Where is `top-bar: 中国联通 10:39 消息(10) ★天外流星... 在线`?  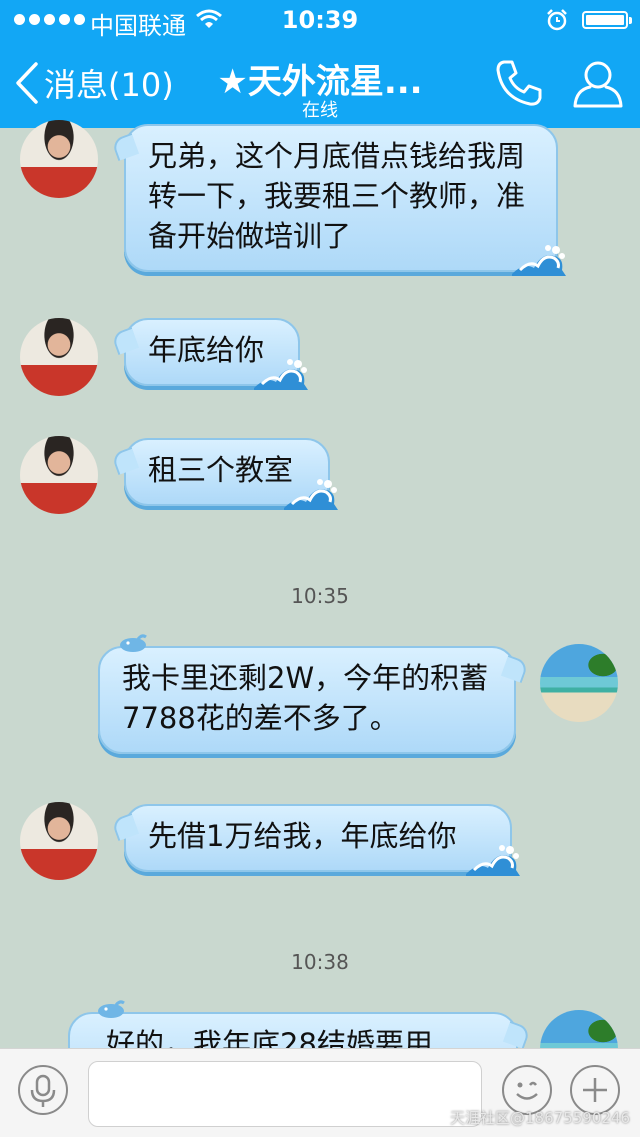 top-bar: 中国联通 10:39 消息(10) ★天外流星... 在线 is located at coordinates (320, 64).